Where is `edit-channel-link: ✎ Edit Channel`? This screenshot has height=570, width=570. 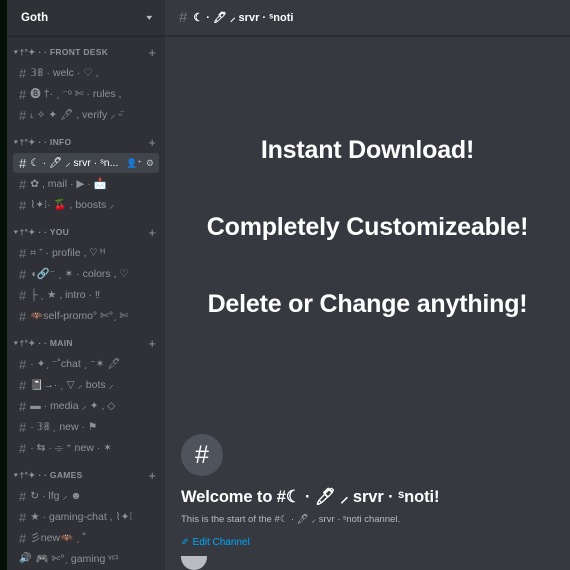 edit-channel-link: ✎ Edit Channel is located at coordinates (215, 542).